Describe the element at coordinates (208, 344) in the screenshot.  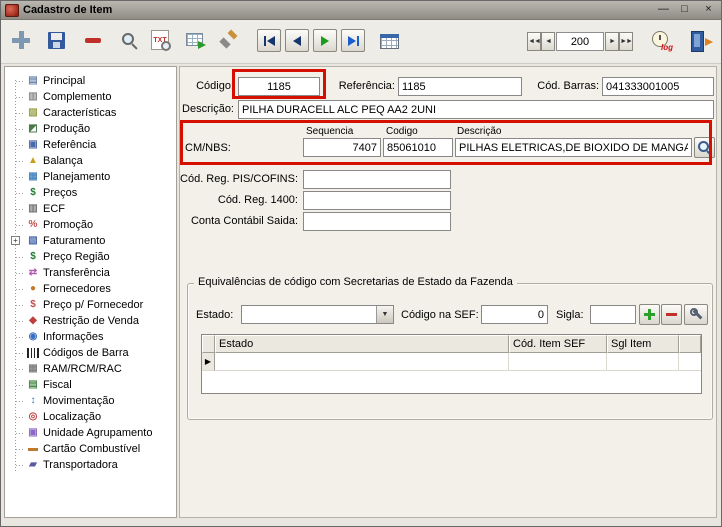
I see `grid-indicator-header` at that location.